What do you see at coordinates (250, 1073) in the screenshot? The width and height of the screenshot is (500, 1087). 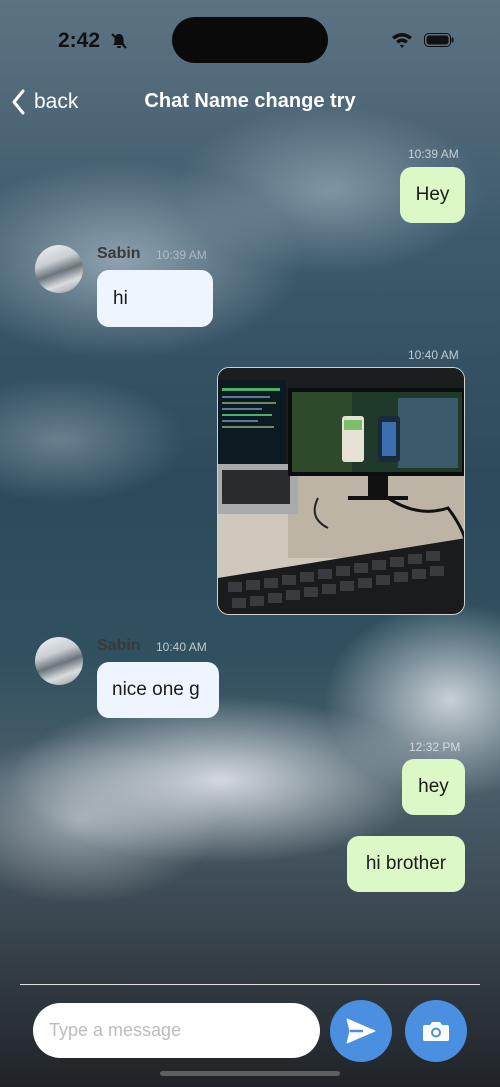 I see `home-indicator` at bounding box center [250, 1073].